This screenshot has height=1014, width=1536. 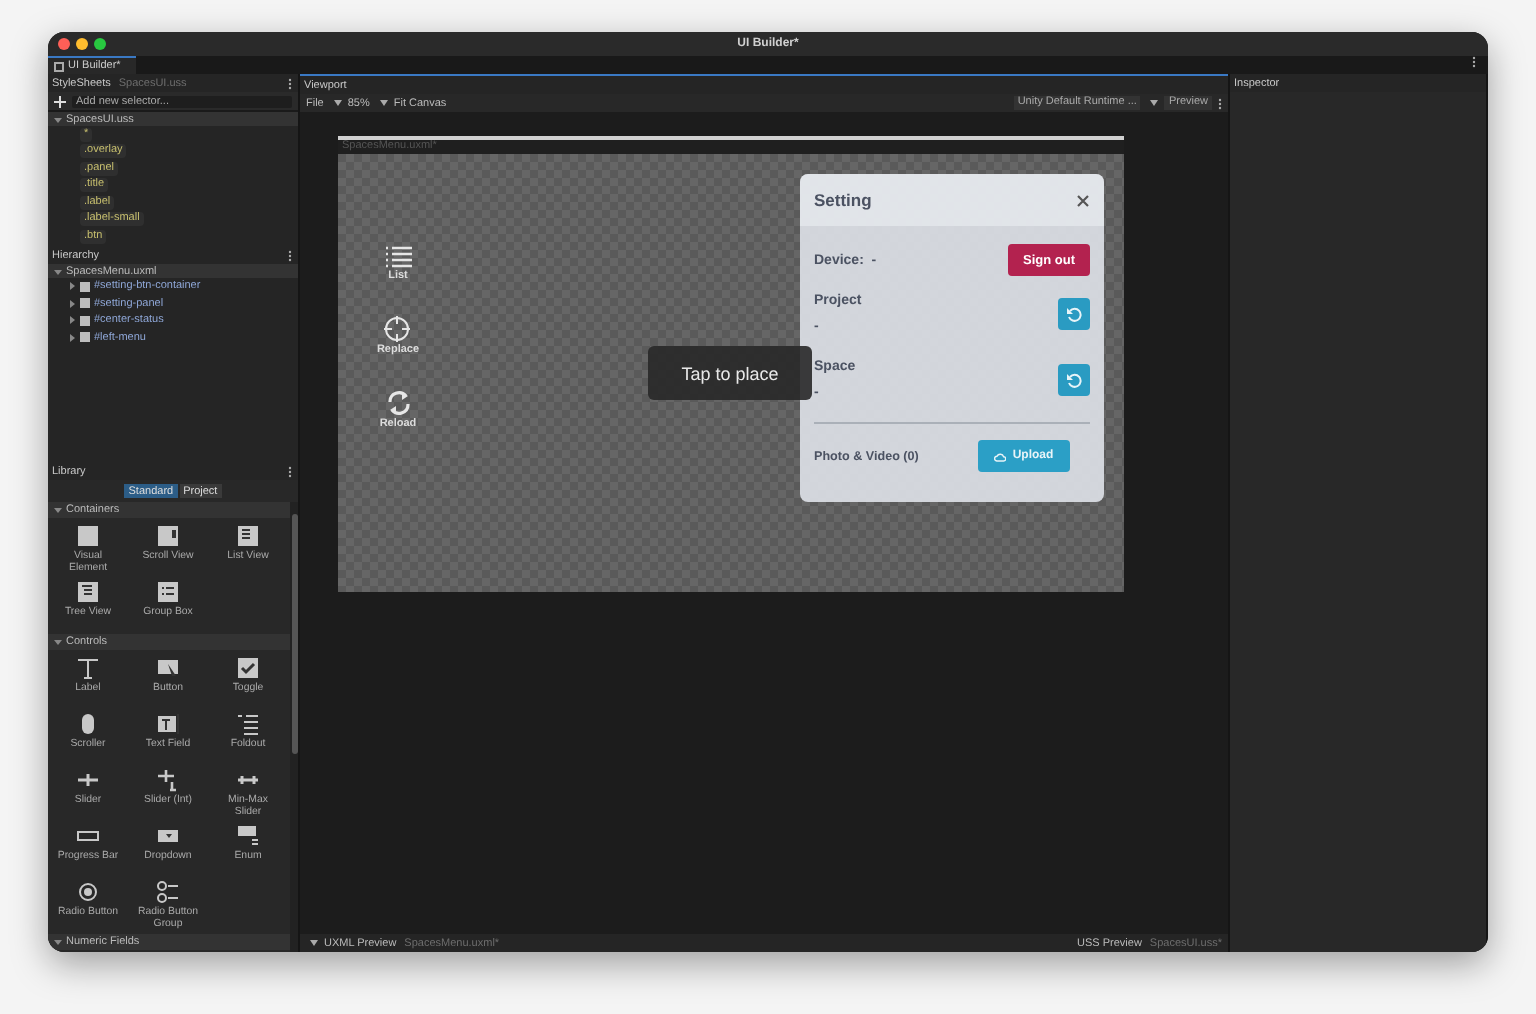 I want to click on scrollbar-thumb, so click(x=294, y=634).